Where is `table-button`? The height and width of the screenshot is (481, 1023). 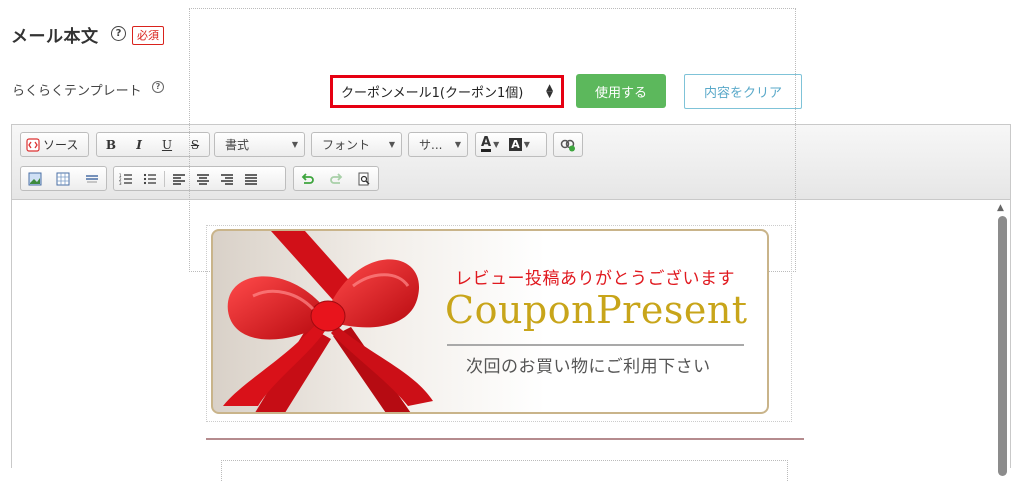
table-button is located at coordinates (63, 178).